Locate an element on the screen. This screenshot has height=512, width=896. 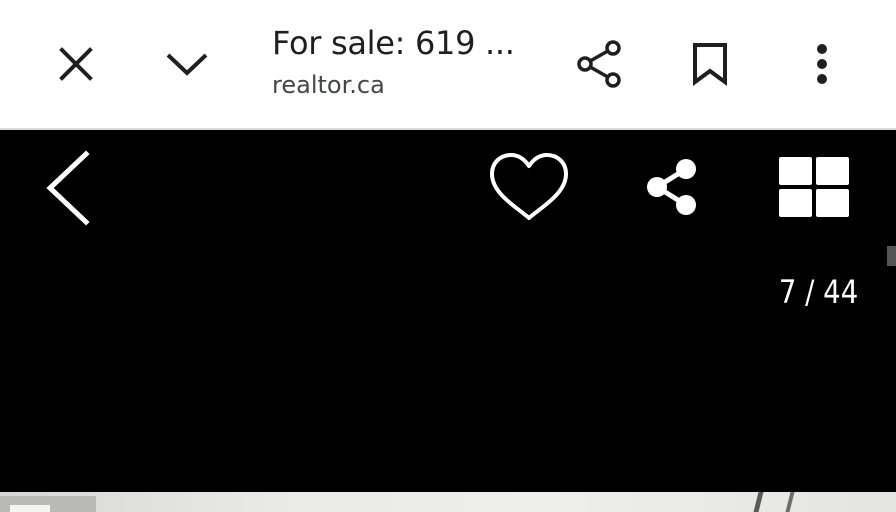
minimize-button is located at coordinates (187, 64).